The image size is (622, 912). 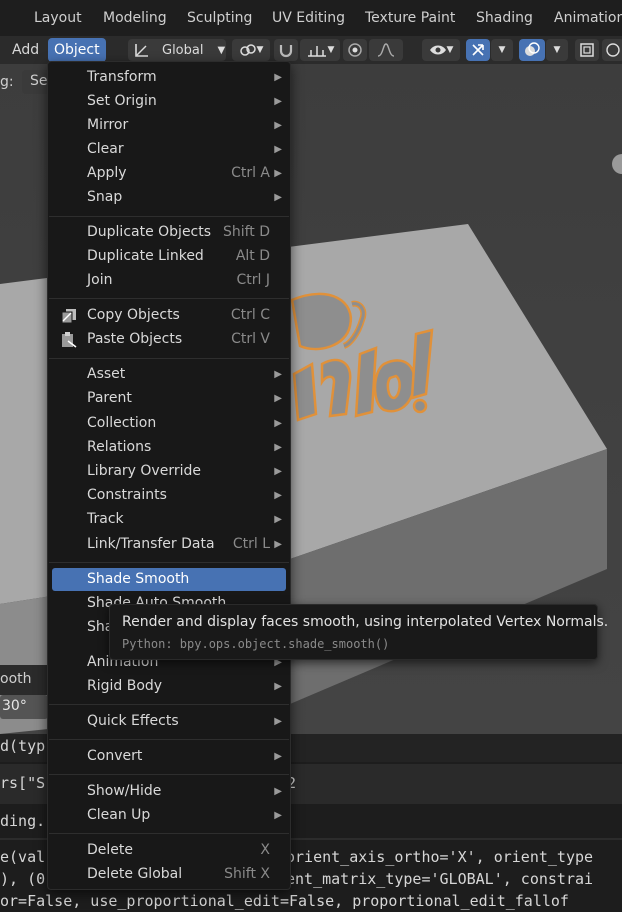 What do you see at coordinates (169, 423) in the screenshot?
I see `menu-item-collection: Collection ▶` at bounding box center [169, 423].